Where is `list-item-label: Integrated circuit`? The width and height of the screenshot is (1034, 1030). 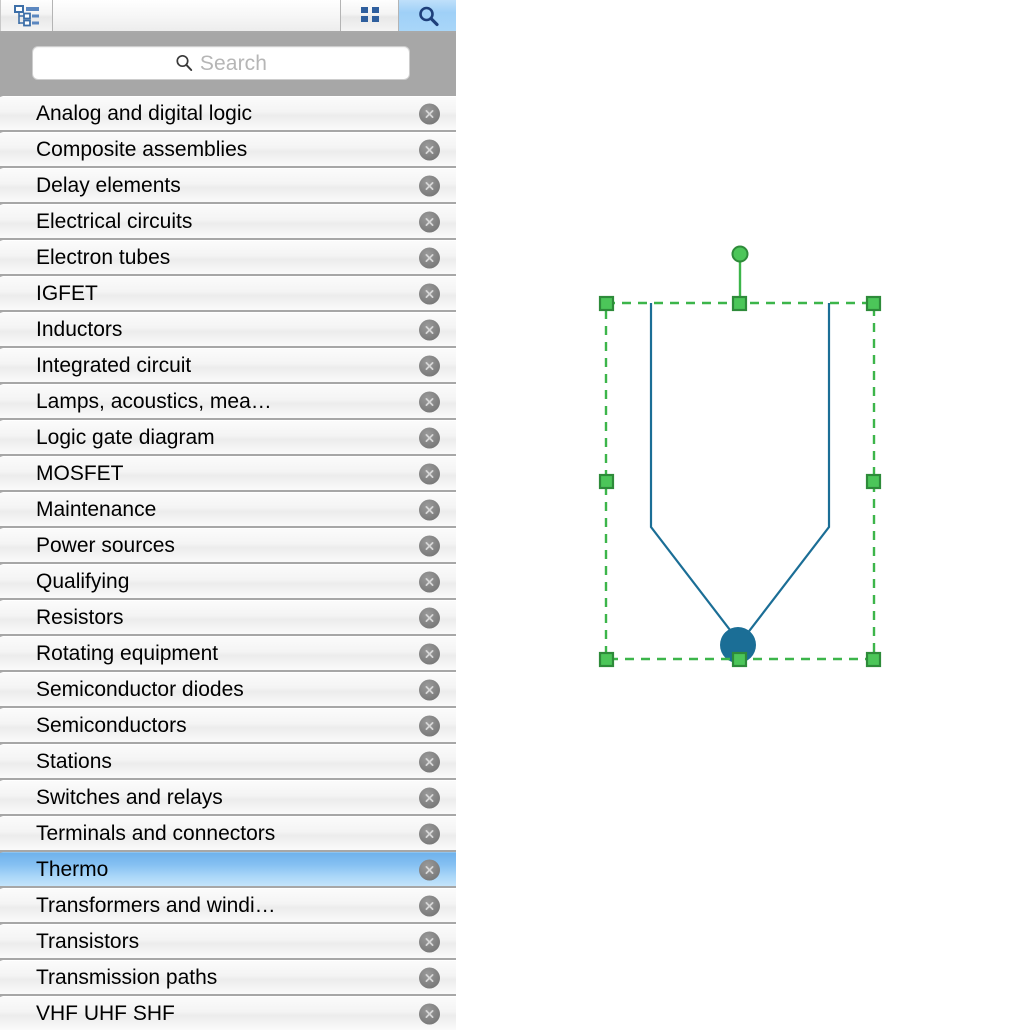 list-item-label: Integrated circuit is located at coordinates (114, 365).